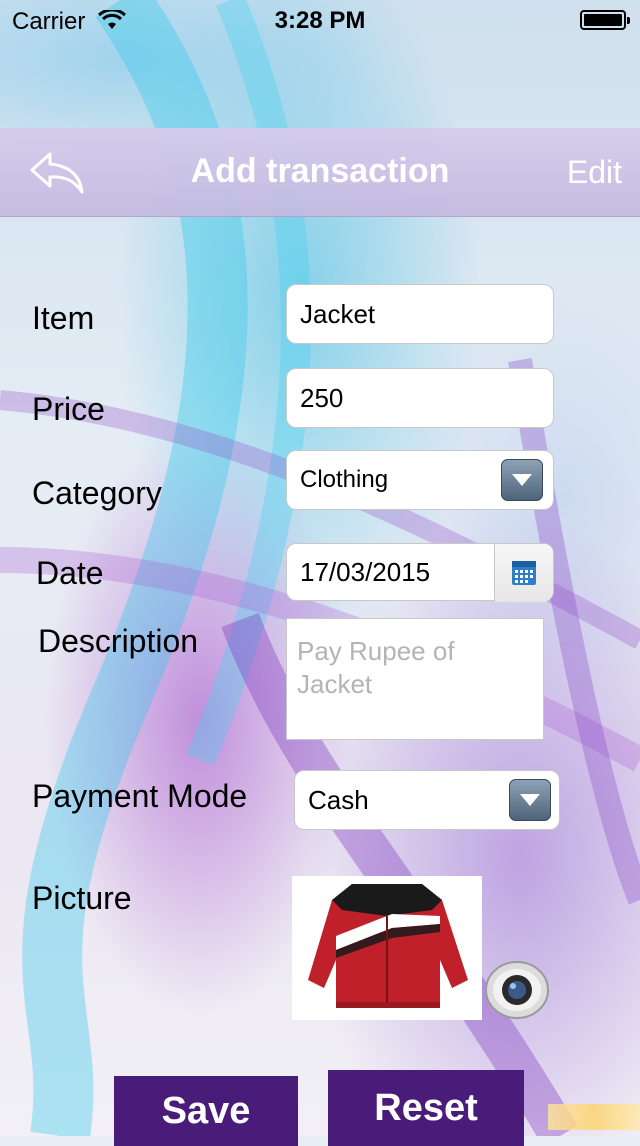 The width and height of the screenshot is (640, 1146). What do you see at coordinates (344, 479) in the screenshot?
I see `category-value: Clothing` at bounding box center [344, 479].